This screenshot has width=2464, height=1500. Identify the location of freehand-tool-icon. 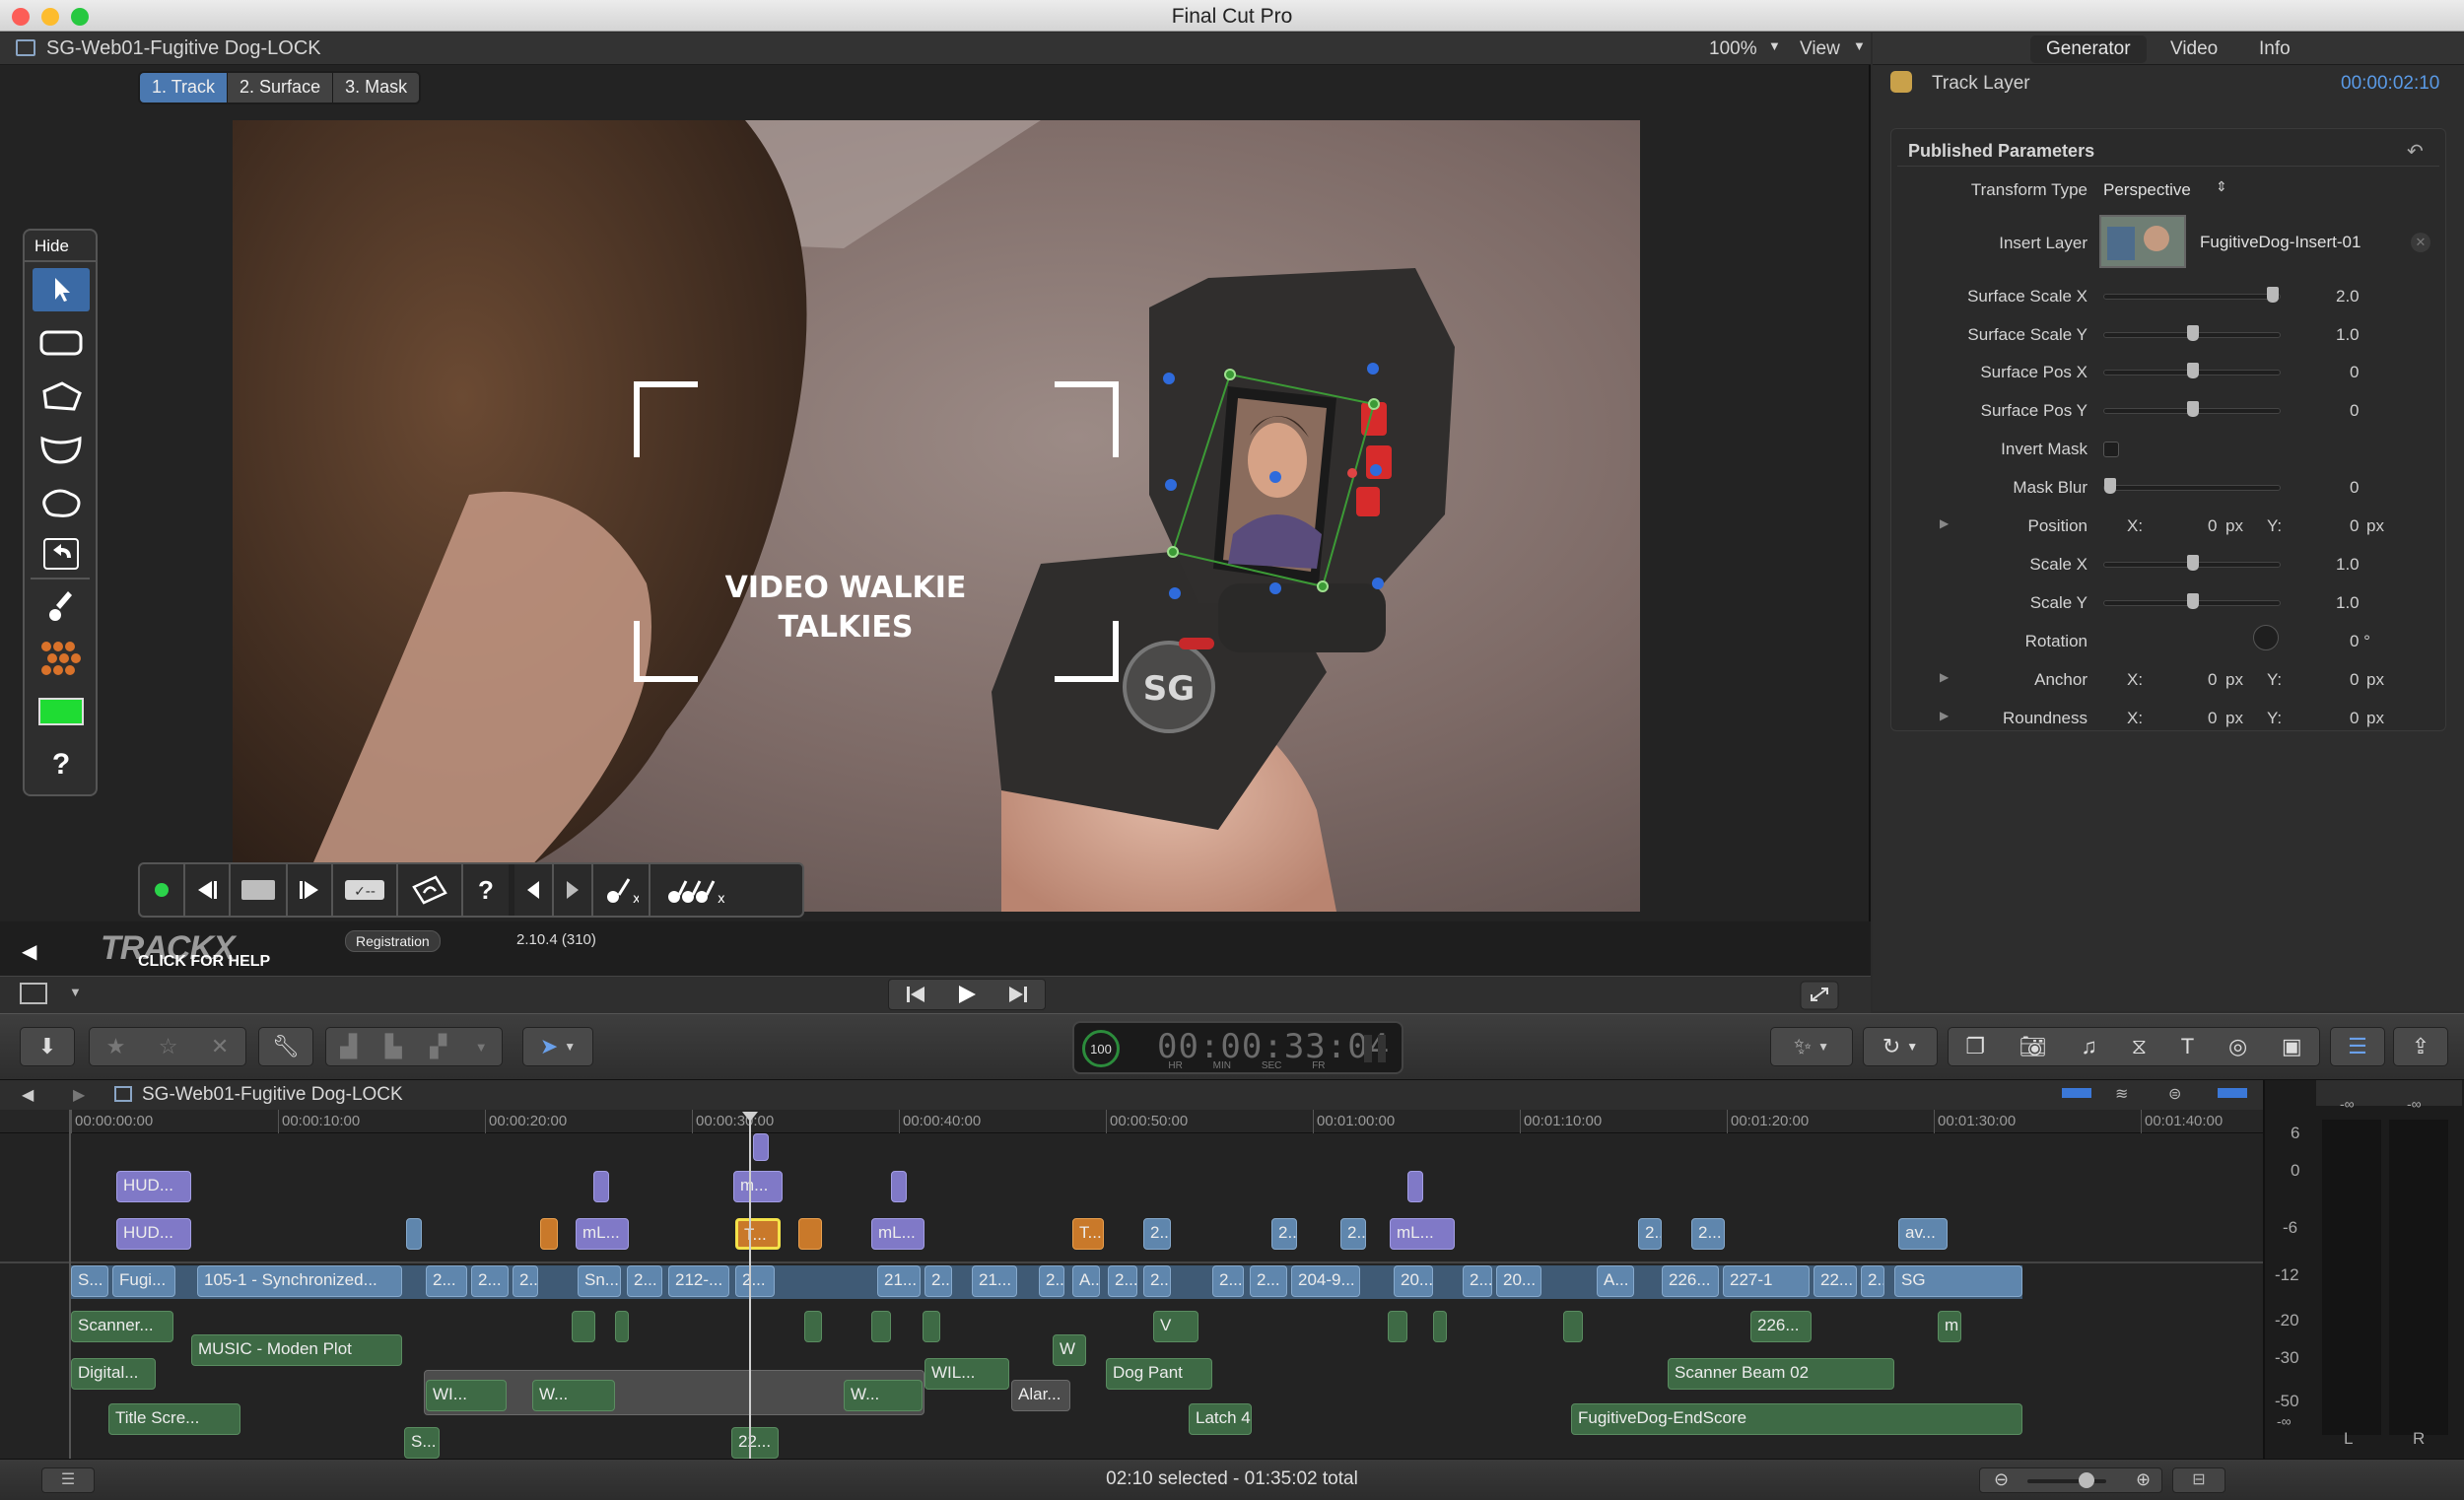
(61, 502).